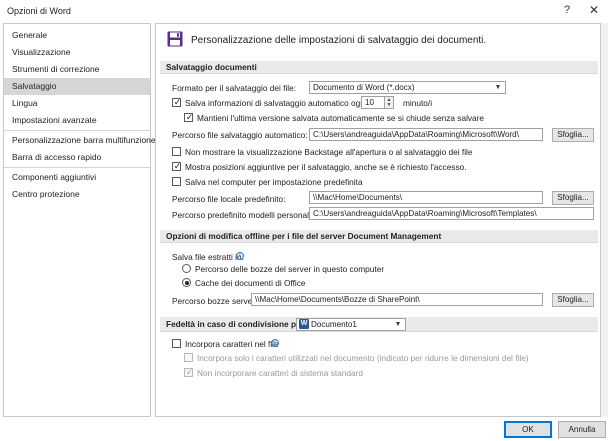  Describe the element at coordinates (582, 429) in the screenshot. I see `cancel-button: Annulla` at that location.